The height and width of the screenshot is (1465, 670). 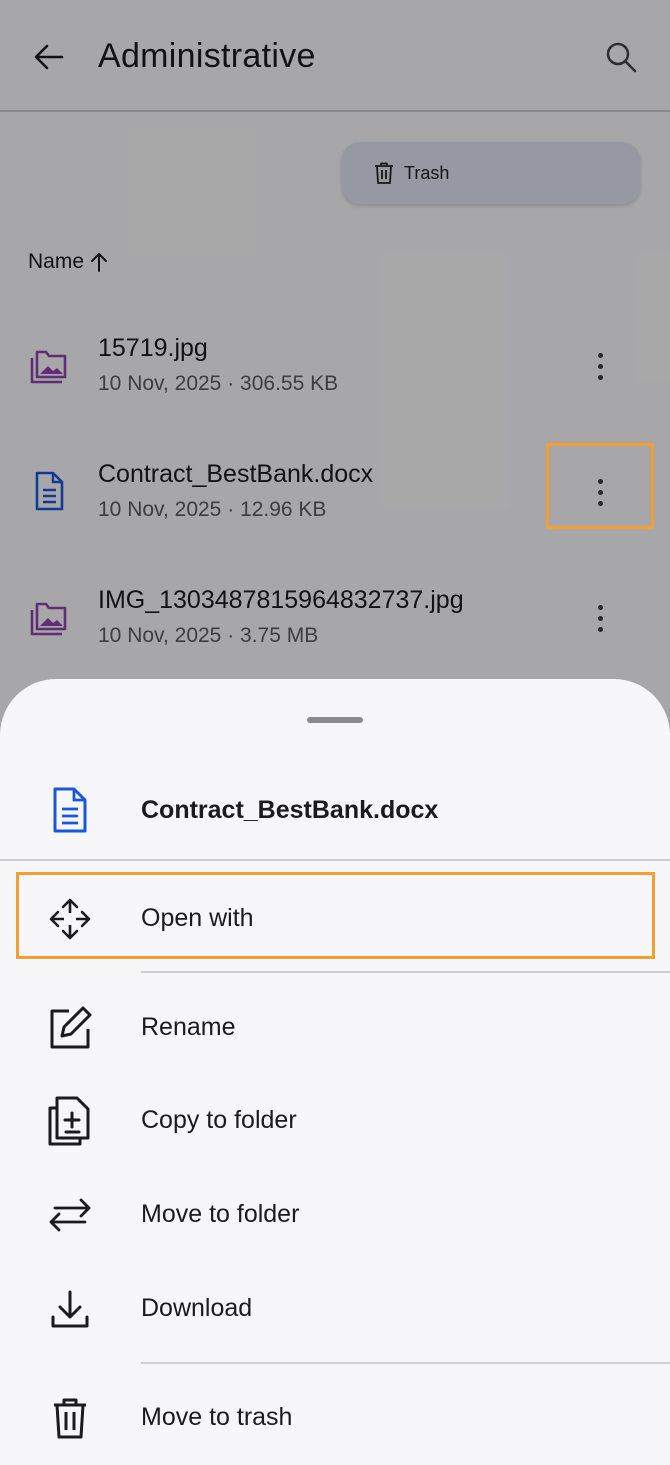 What do you see at coordinates (70, 1028) in the screenshot?
I see `edit-icon` at bounding box center [70, 1028].